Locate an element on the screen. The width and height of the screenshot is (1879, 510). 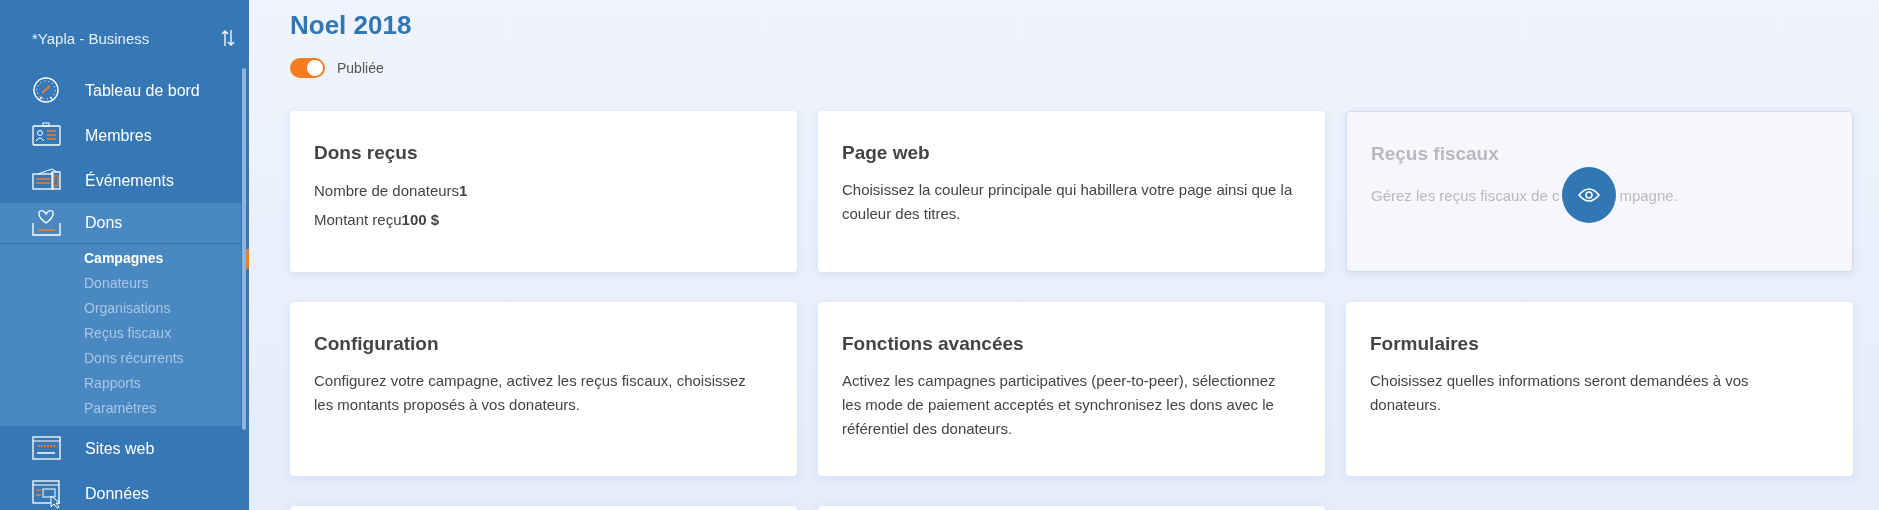
account-name: *Yapla - Business is located at coordinates (91, 38).